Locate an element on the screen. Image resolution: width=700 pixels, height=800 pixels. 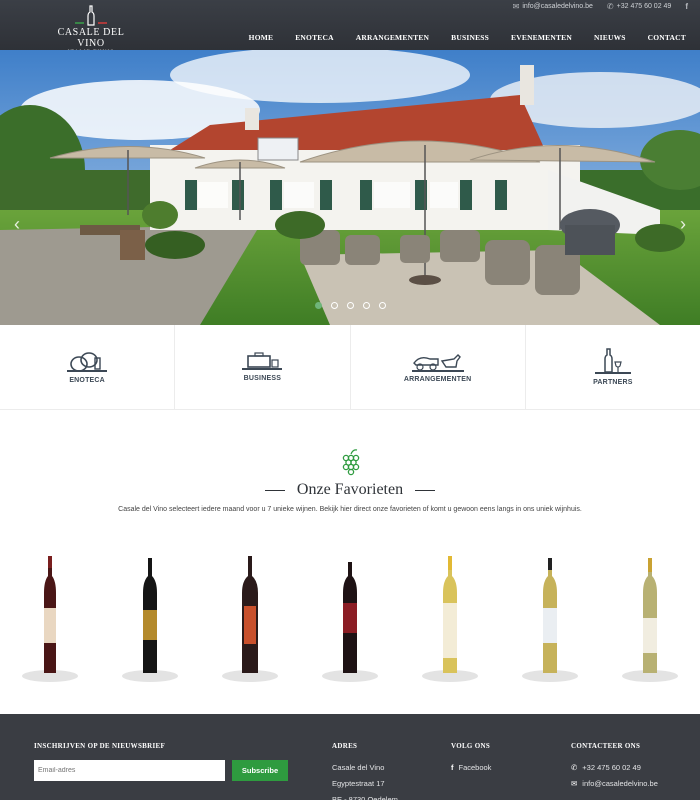
subscribe-button: Subscribe is located at coordinates (260, 770).